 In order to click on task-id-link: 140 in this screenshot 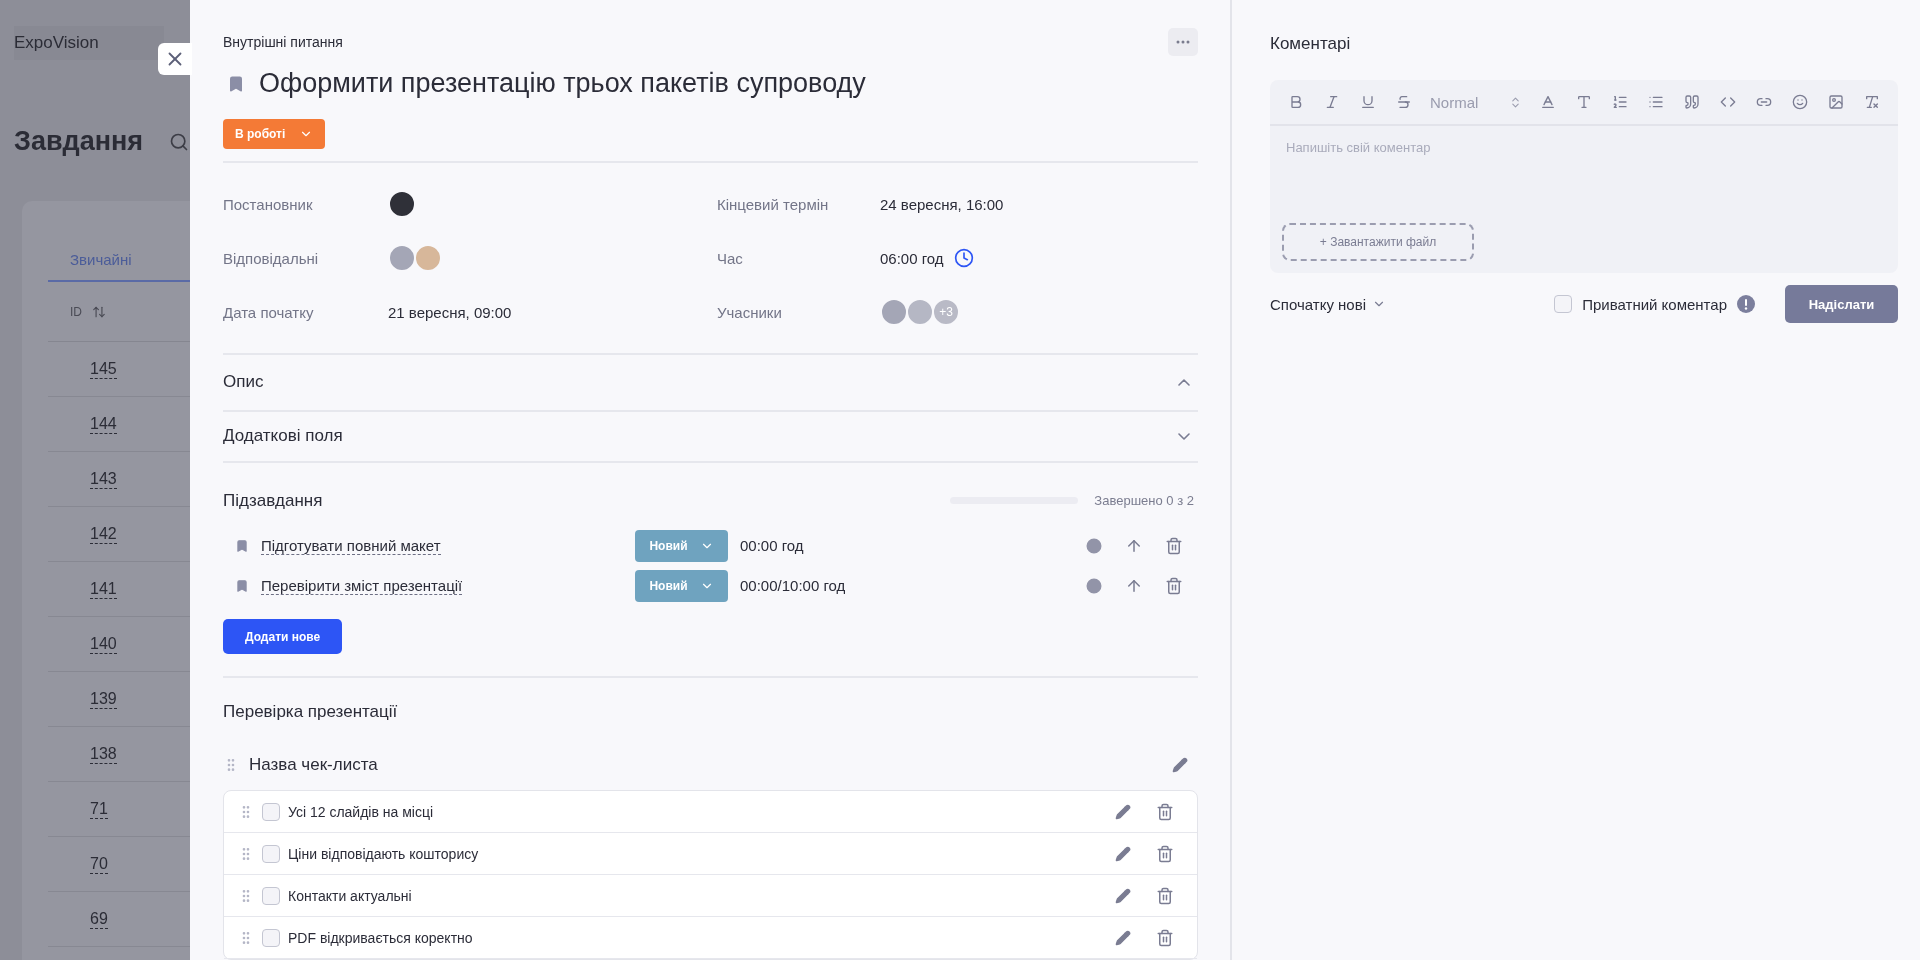, I will do `click(103, 644)`.